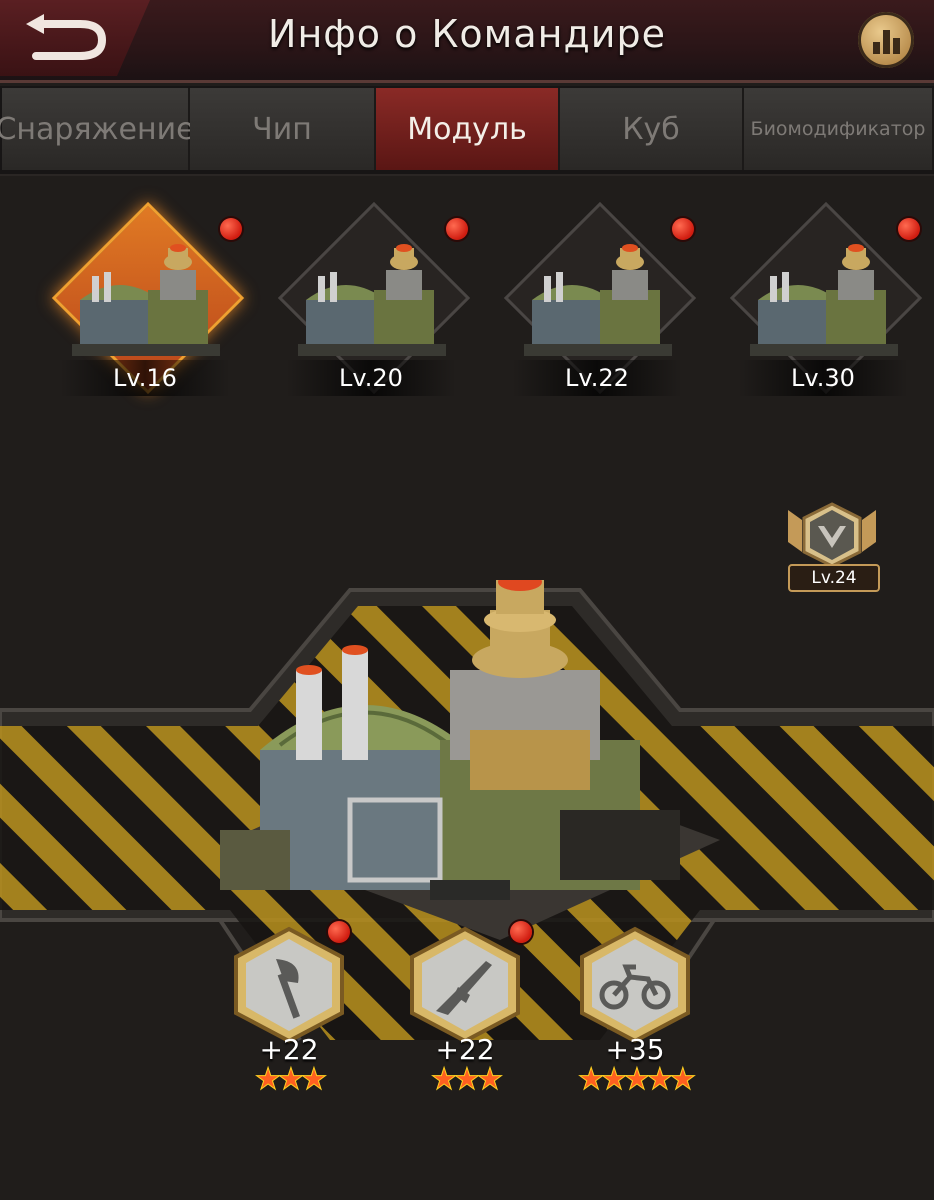 This screenshot has height=1200, width=934. Describe the element at coordinates (289, 985) in the screenshot. I see `axe-icon` at that location.